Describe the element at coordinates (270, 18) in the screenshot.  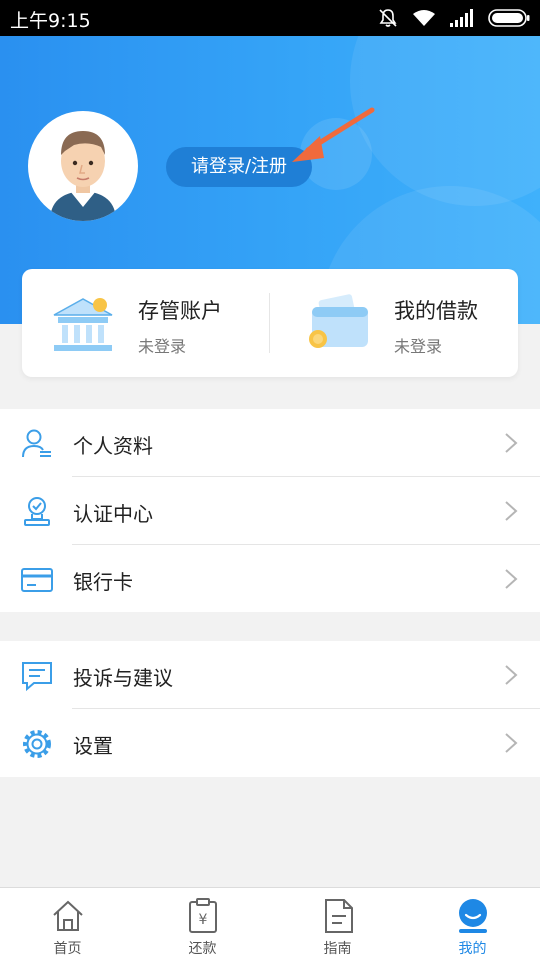
I see `status-bar: 上午9:15` at that location.